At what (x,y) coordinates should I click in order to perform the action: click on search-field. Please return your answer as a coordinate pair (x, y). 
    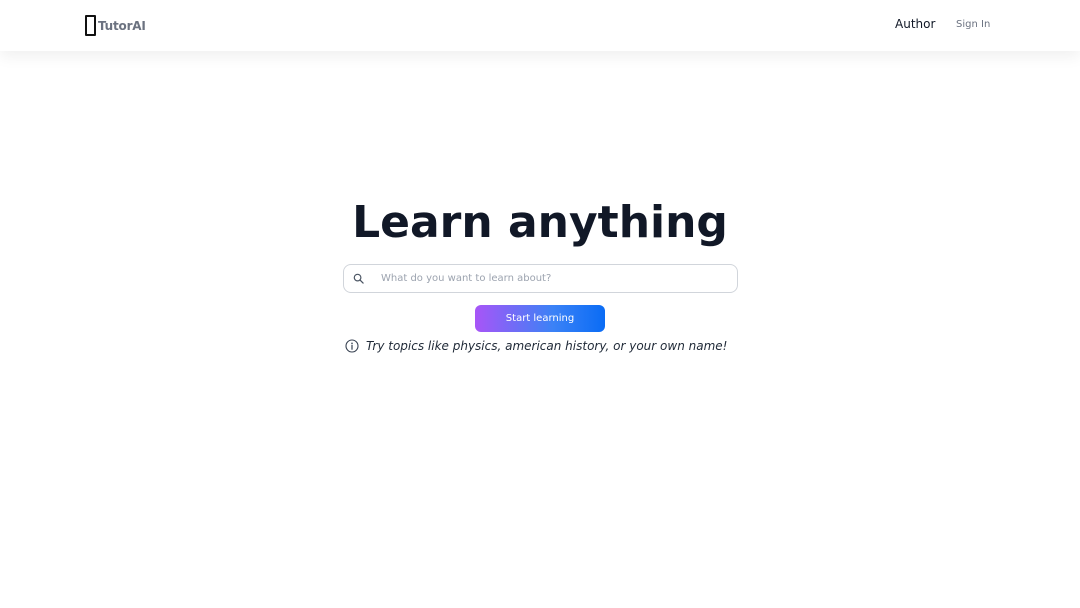
    Looking at the image, I should click on (540, 278).